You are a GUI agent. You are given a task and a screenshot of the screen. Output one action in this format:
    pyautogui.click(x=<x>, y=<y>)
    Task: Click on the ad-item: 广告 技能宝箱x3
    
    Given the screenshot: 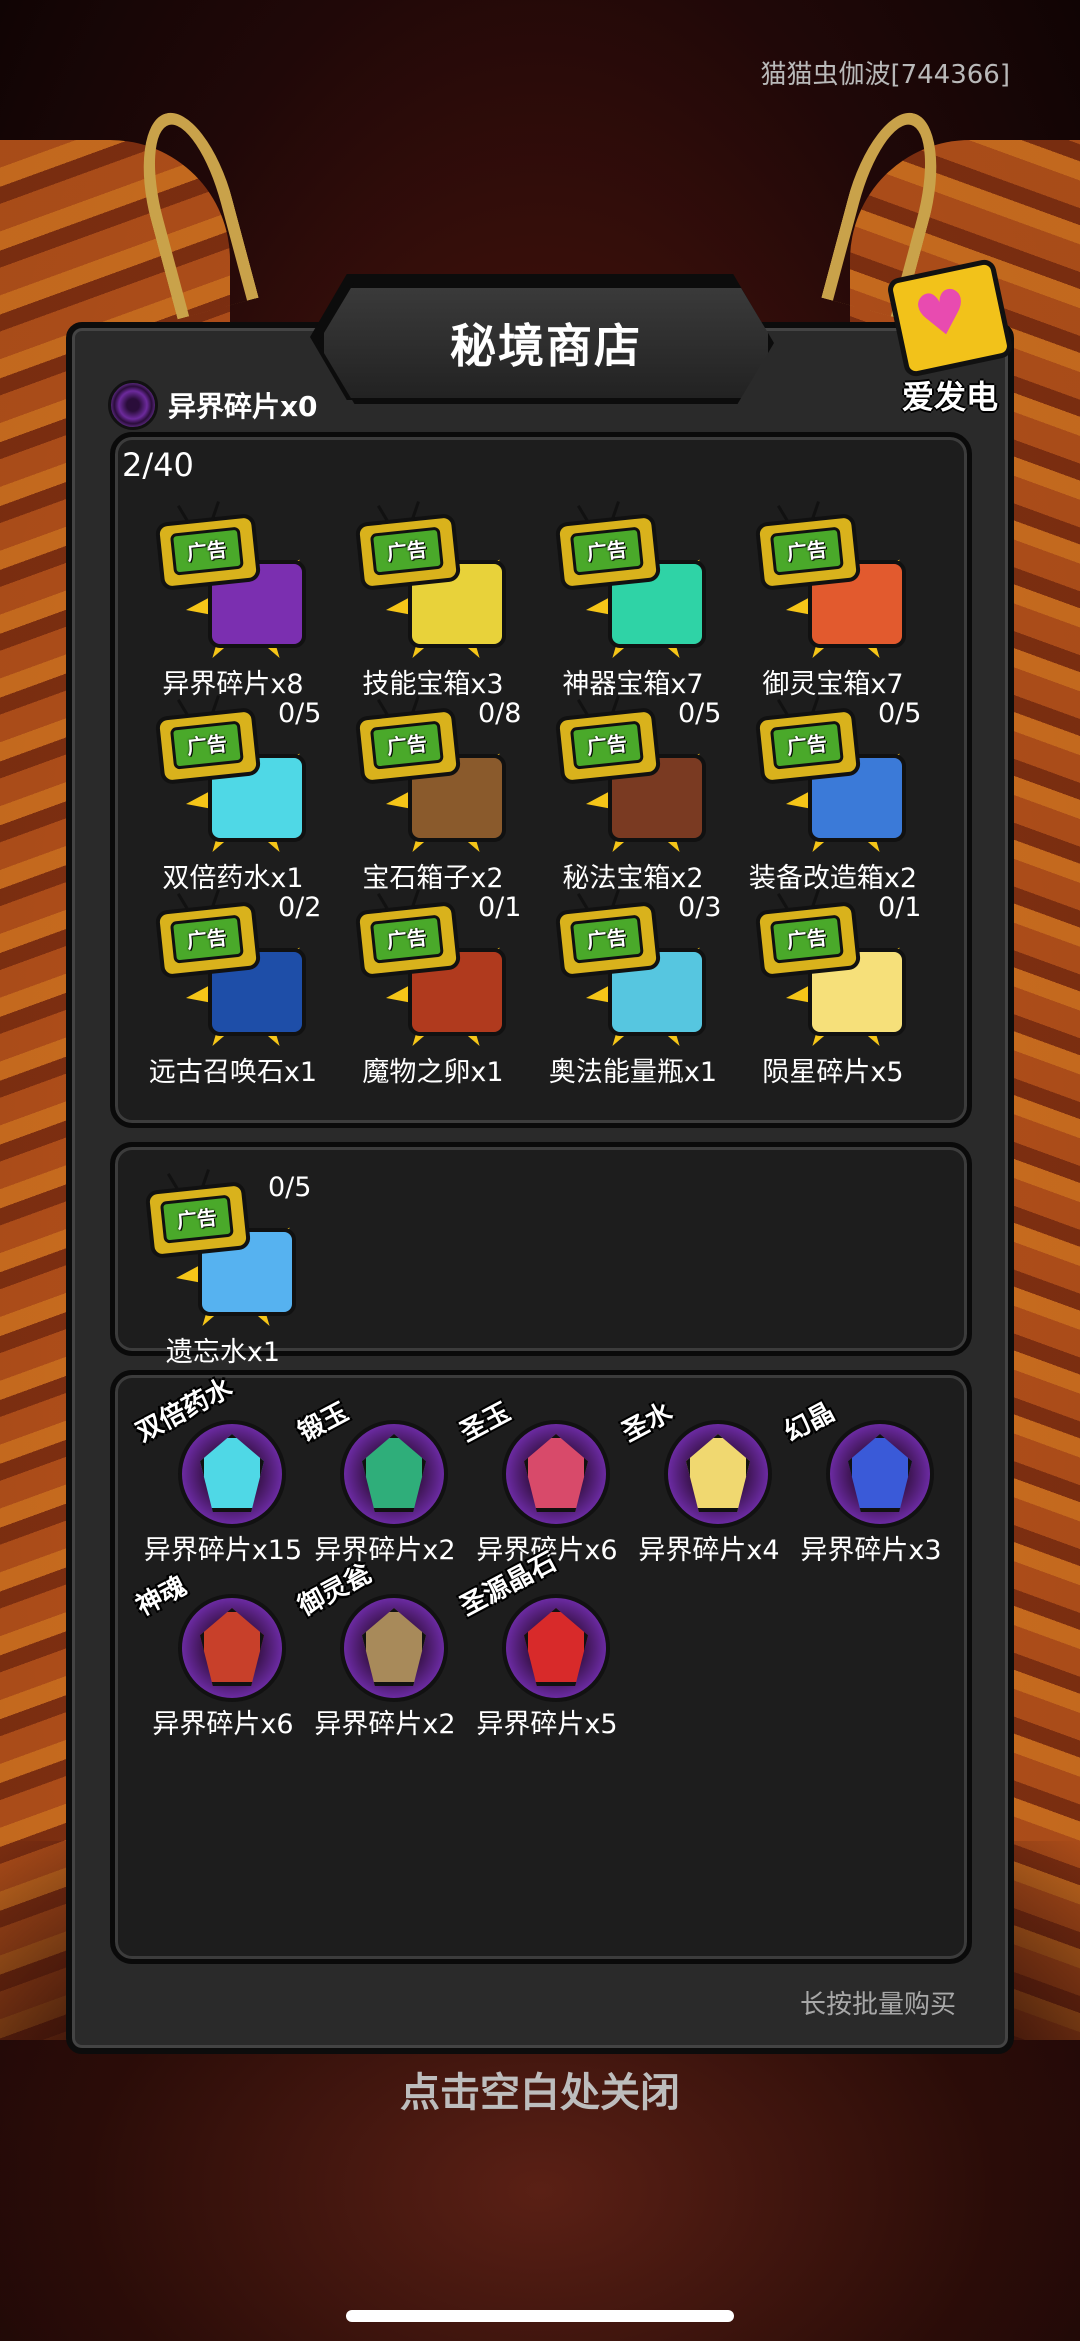 What is the action you would take?
    pyautogui.click(x=433, y=599)
    